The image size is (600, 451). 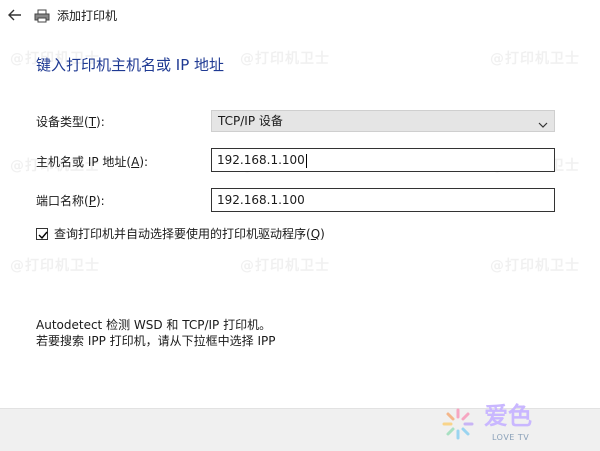 What do you see at coordinates (154, 325) in the screenshot?
I see `info-line-1: Autodetect 检测 WSD 和 TCP/IP 打印机。` at bounding box center [154, 325].